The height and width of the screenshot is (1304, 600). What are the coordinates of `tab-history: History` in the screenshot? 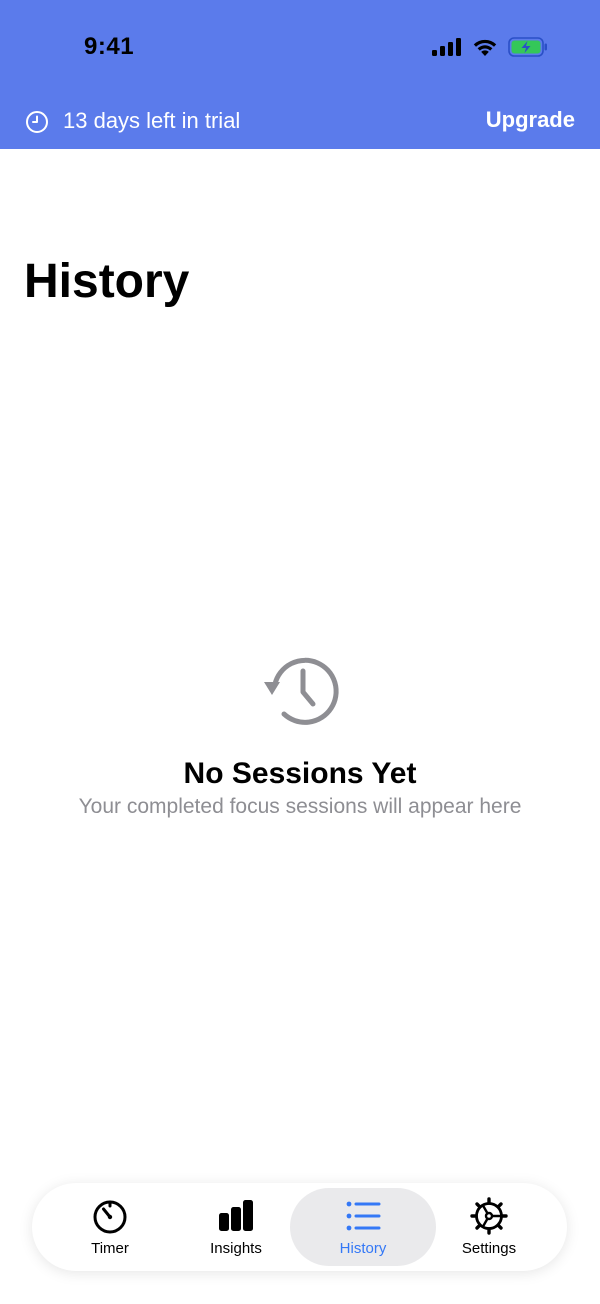 It's located at (363, 1227).